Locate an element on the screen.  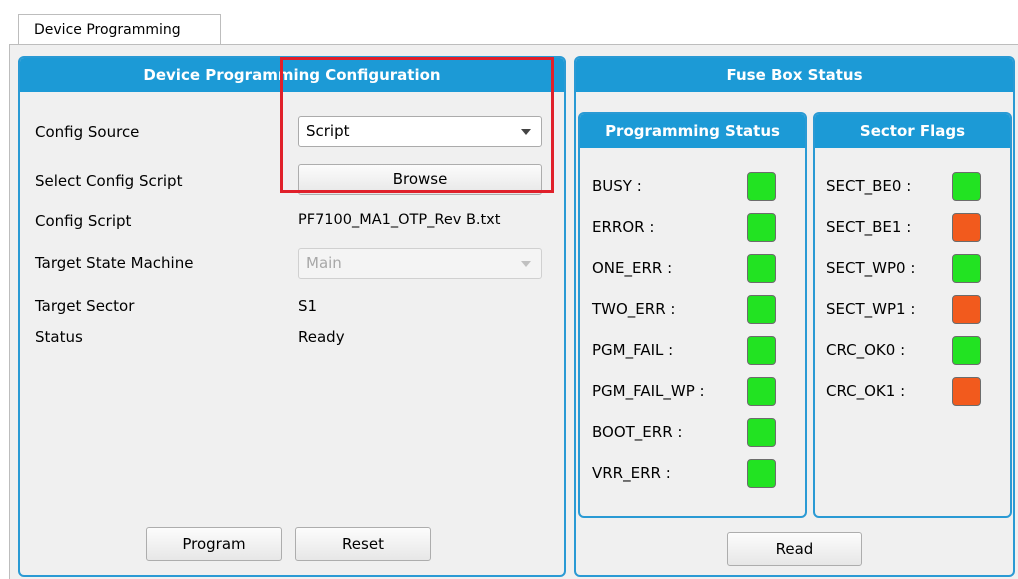
sector-flag-label: CRC_OK1 : is located at coordinates (866, 391).